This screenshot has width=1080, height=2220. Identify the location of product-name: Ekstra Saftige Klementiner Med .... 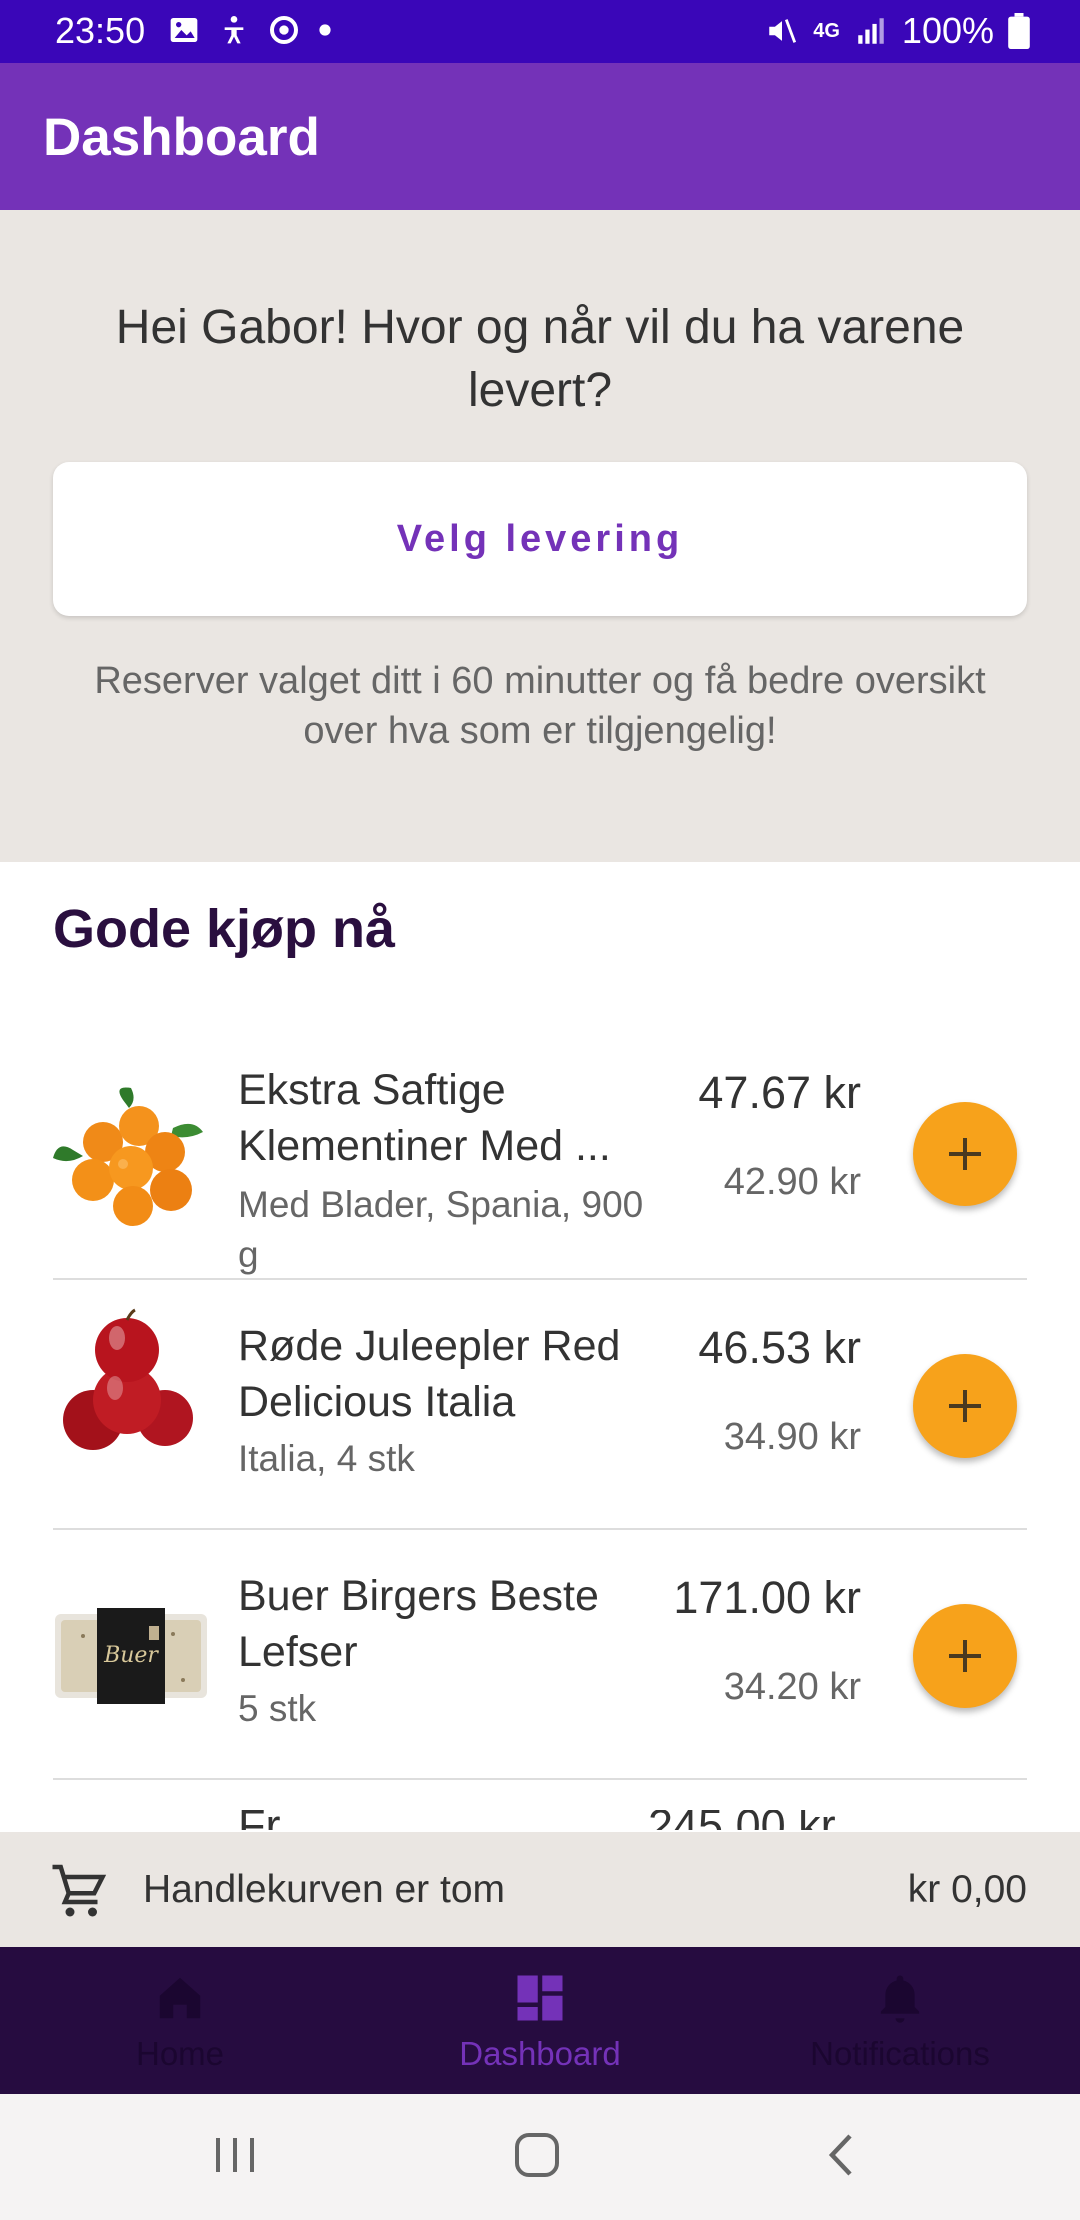
(424, 1118).